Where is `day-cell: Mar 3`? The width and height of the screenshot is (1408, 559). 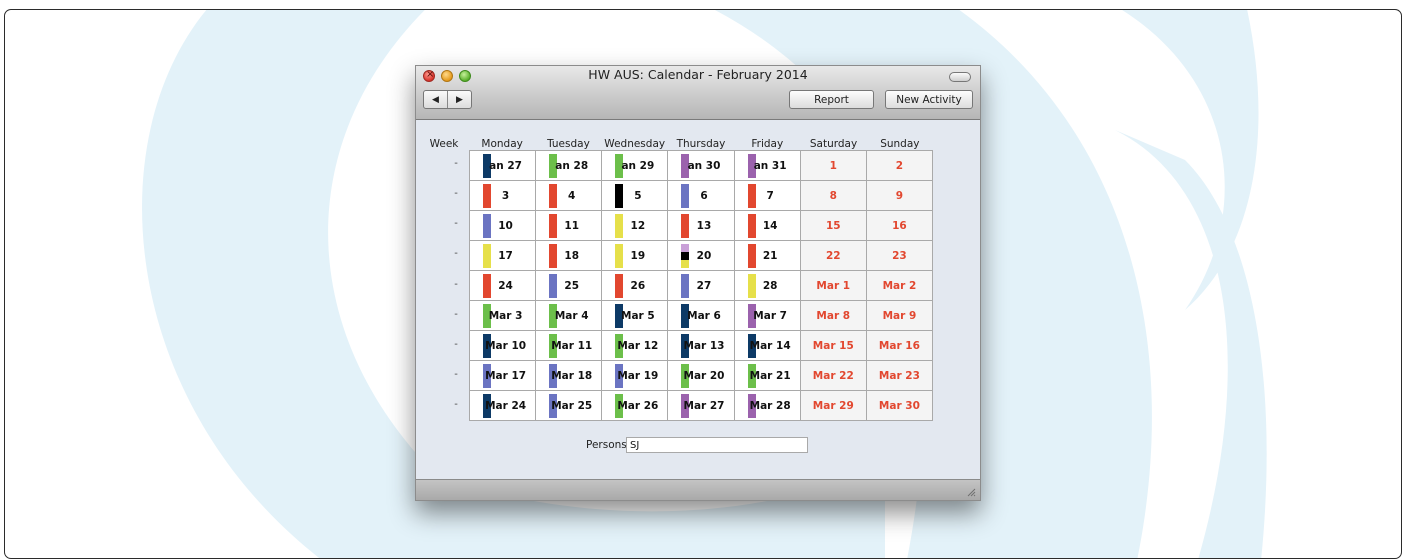 day-cell: Mar 3 is located at coordinates (503, 315).